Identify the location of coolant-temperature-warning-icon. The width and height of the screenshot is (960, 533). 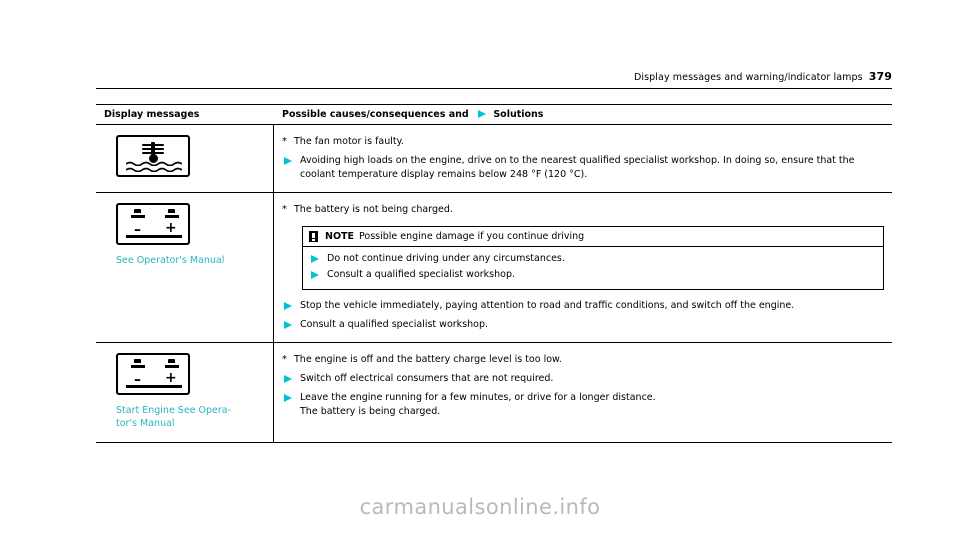
(153, 156).